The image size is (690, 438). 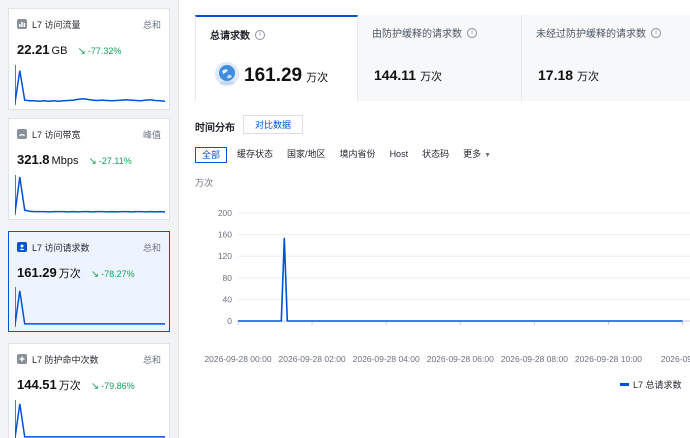 What do you see at coordinates (33, 159) in the screenshot?
I see `metric-value: 321.8` at bounding box center [33, 159].